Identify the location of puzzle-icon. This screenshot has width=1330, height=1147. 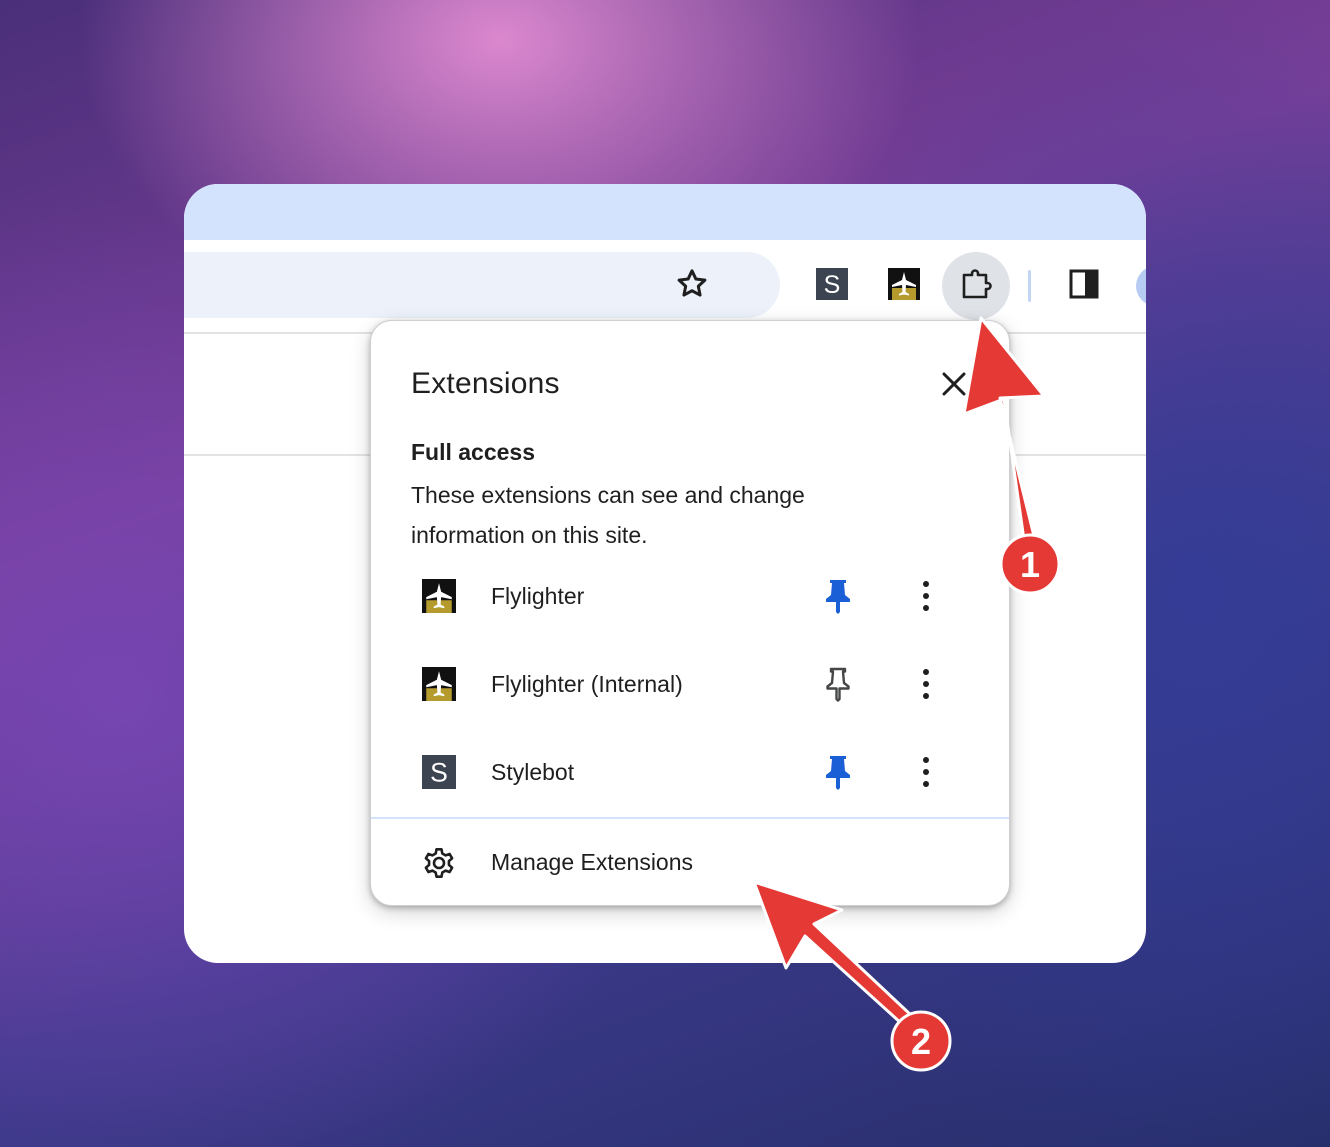
(977, 284).